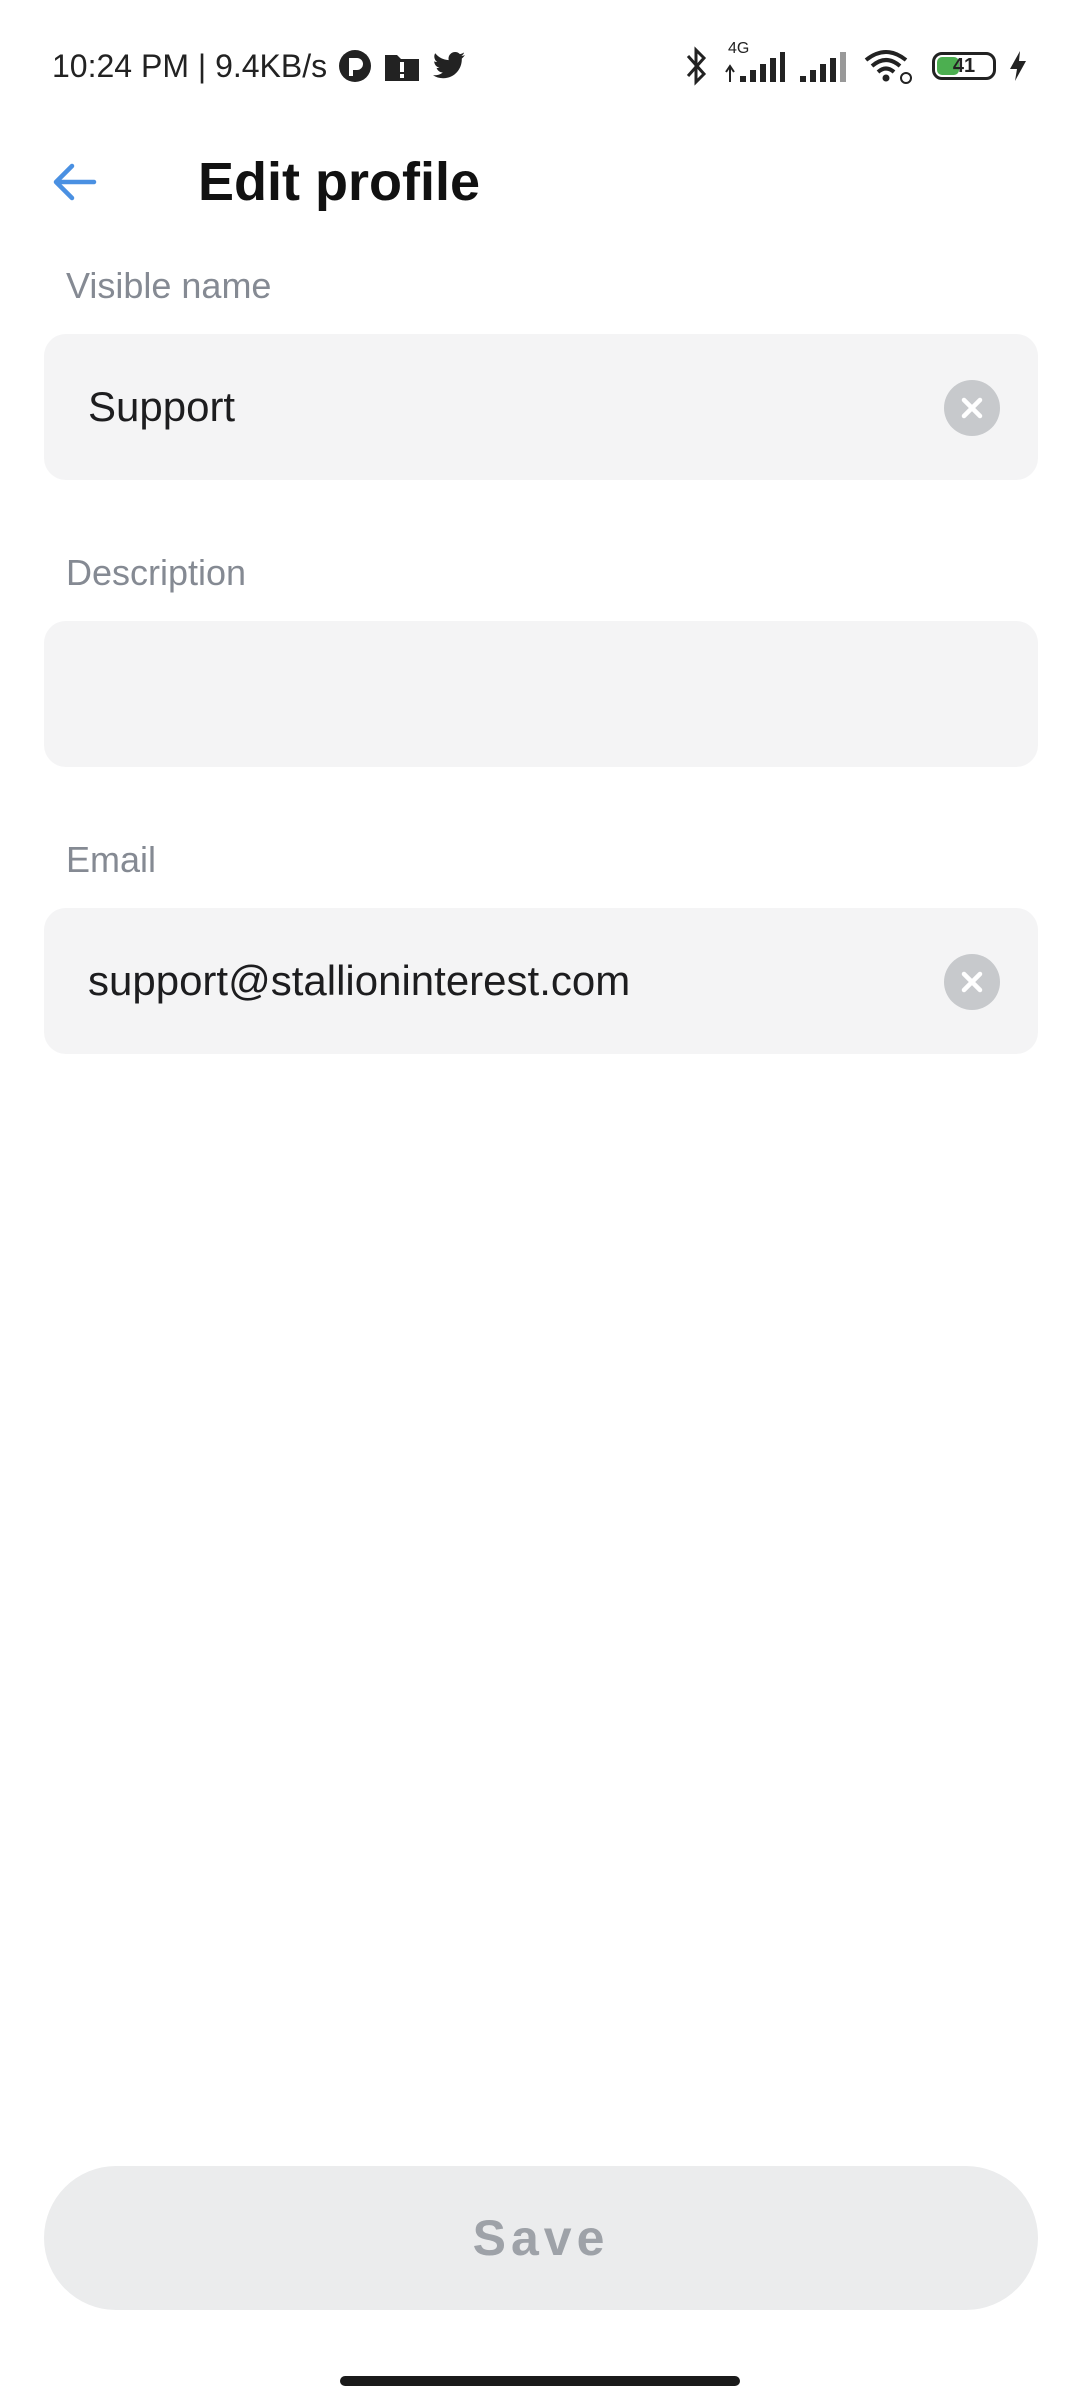 Image resolution: width=1080 pixels, height=2400 pixels. What do you see at coordinates (739, 48) in the screenshot?
I see `network-type-label: 4G` at bounding box center [739, 48].